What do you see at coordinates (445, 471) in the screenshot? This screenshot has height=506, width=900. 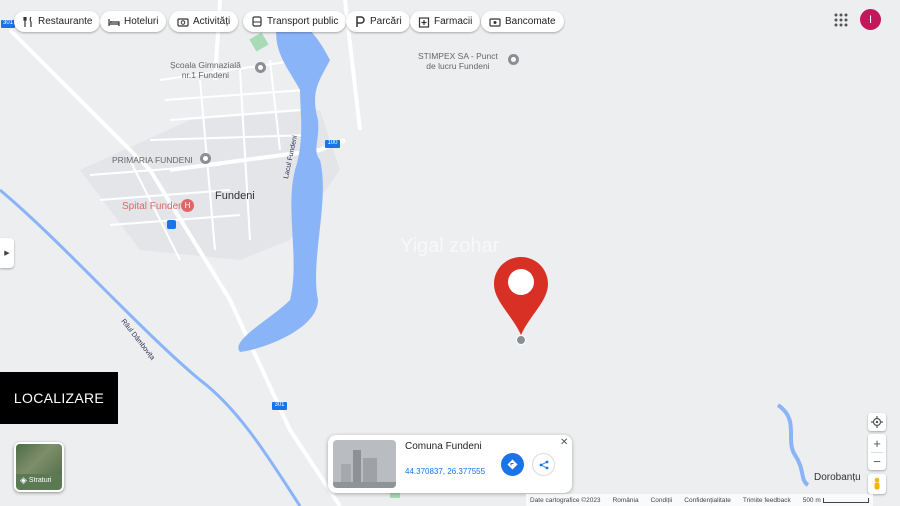 I see `card-coordinates: 44.370837, 26.377555` at bounding box center [445, 471].